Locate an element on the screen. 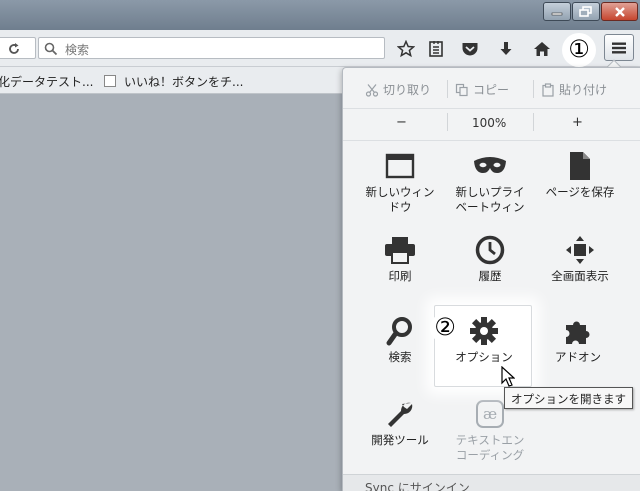  print-label: 印刷 is located at coordinates (400, 276).